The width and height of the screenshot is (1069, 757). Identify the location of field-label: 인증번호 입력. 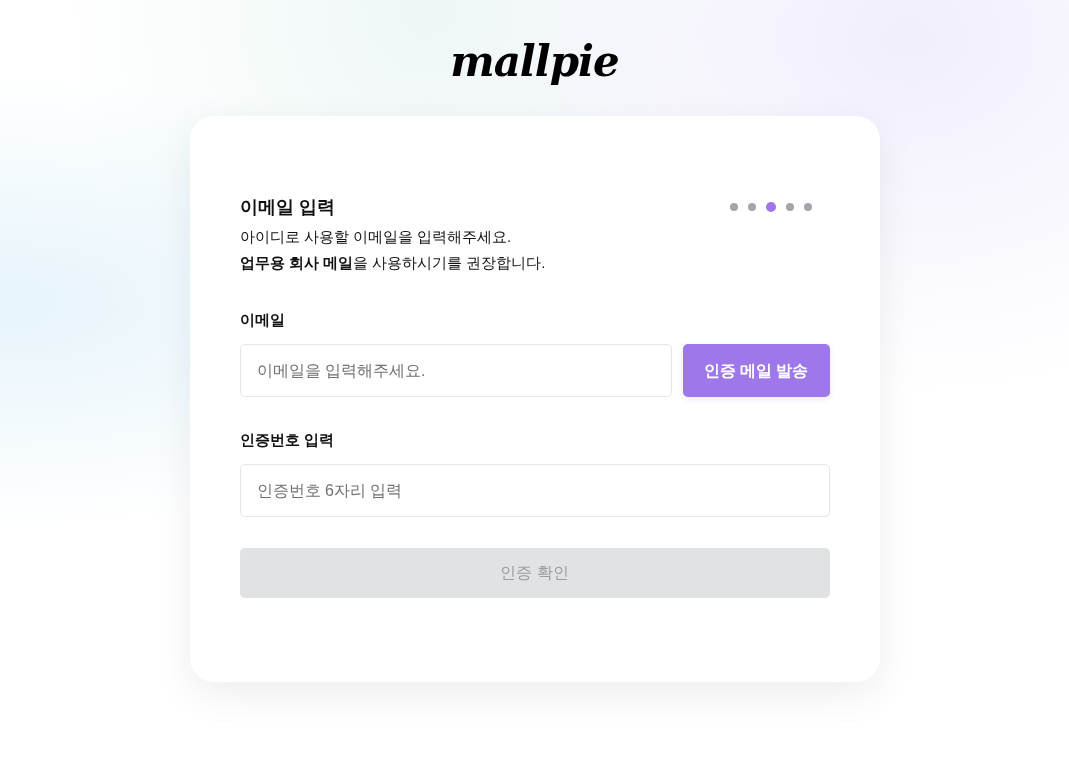
(287, 440).